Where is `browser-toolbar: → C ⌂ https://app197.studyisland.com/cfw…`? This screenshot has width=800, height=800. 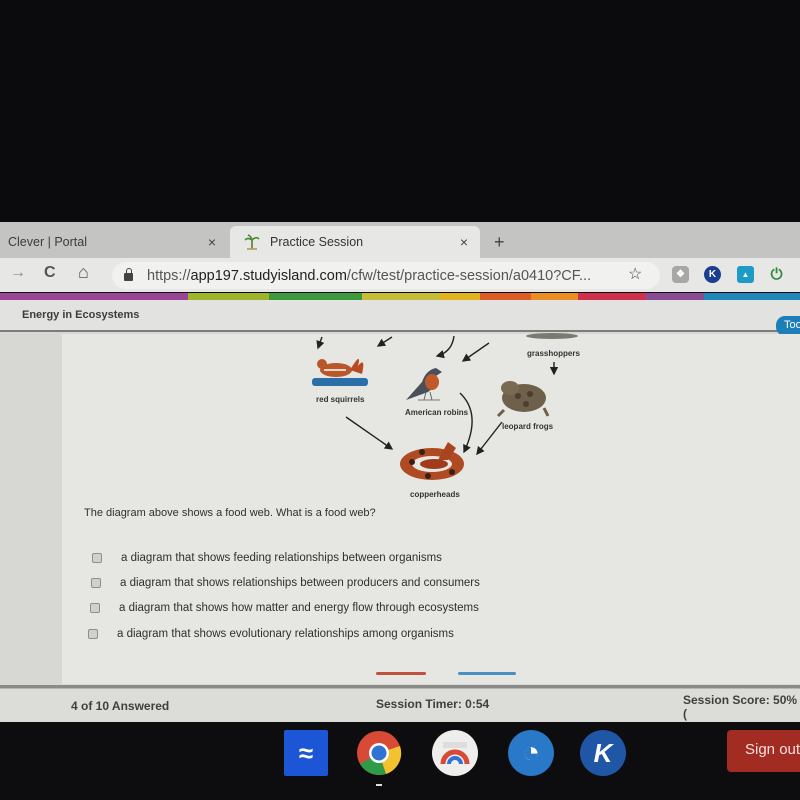 browser-toolbar: → C ⌂ https://app197.studyisland.com/cfw… is located at coordinates (400, 275).